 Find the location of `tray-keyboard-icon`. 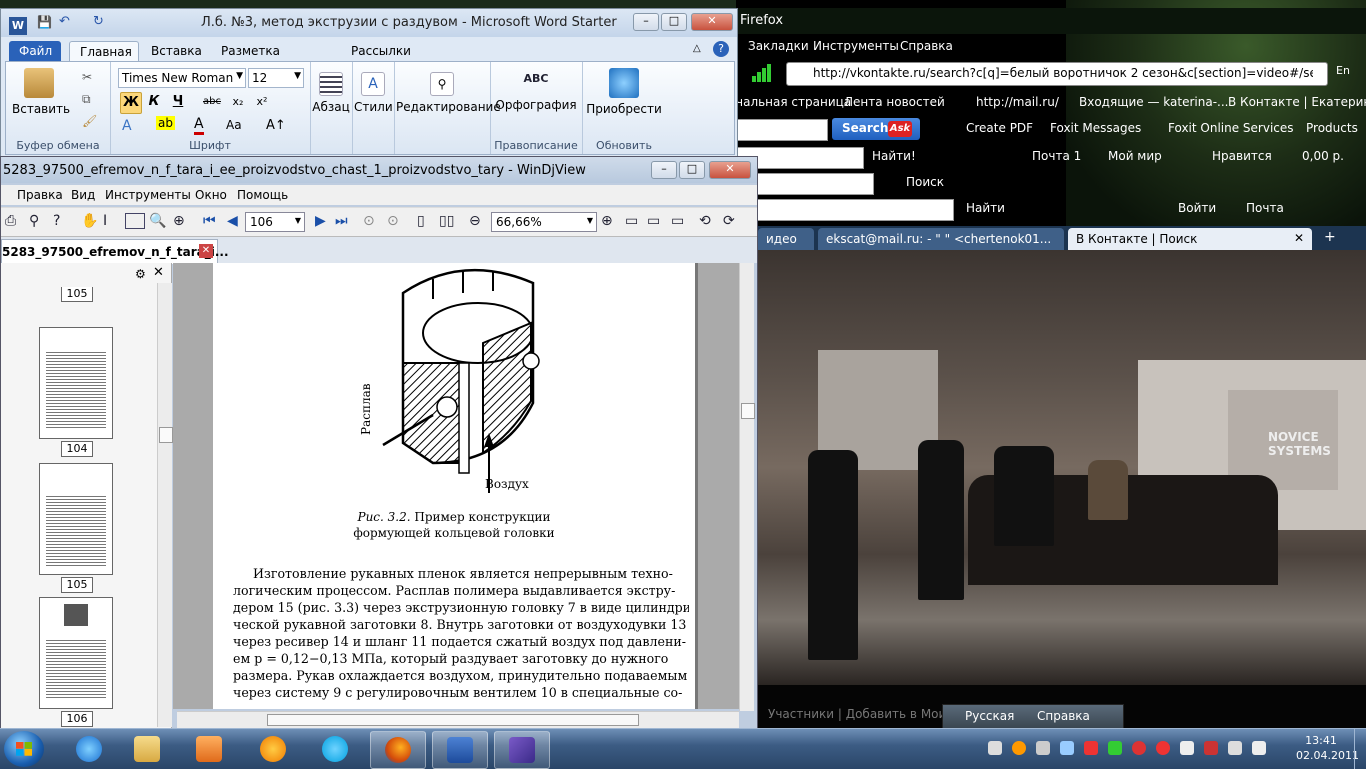

tray-keyboard-icon is located at coordinates (995, 748).